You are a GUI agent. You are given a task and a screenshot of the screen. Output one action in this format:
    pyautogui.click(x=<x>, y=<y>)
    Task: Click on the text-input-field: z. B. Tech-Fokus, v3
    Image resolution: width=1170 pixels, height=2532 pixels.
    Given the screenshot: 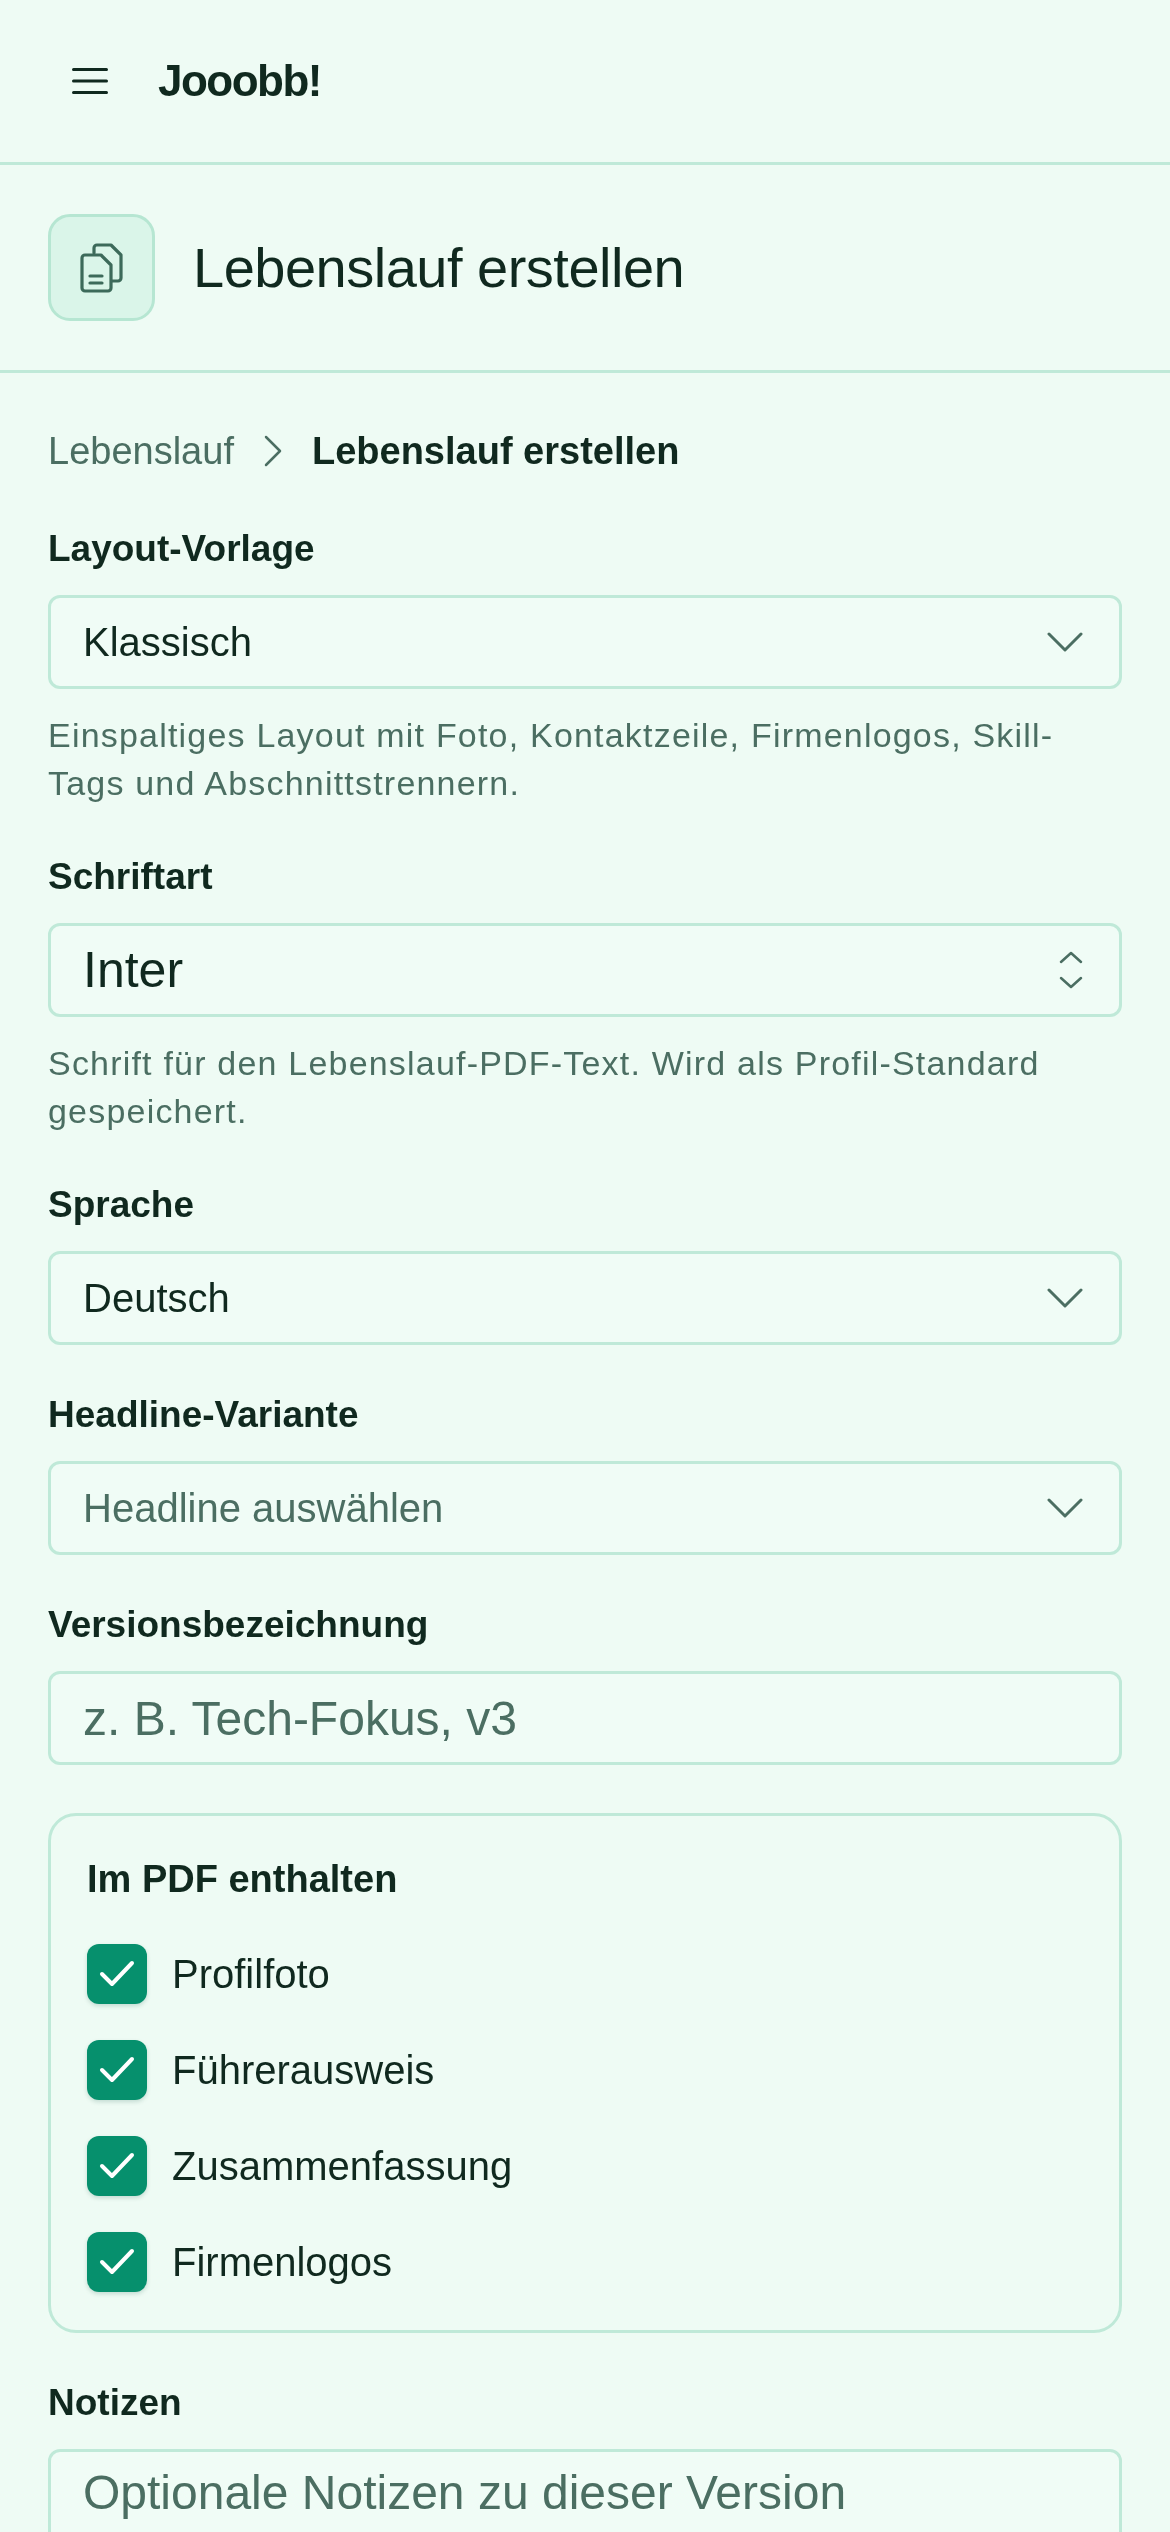 What is the action you would take?
    pyautogui.click(x=585, y=1718)
    